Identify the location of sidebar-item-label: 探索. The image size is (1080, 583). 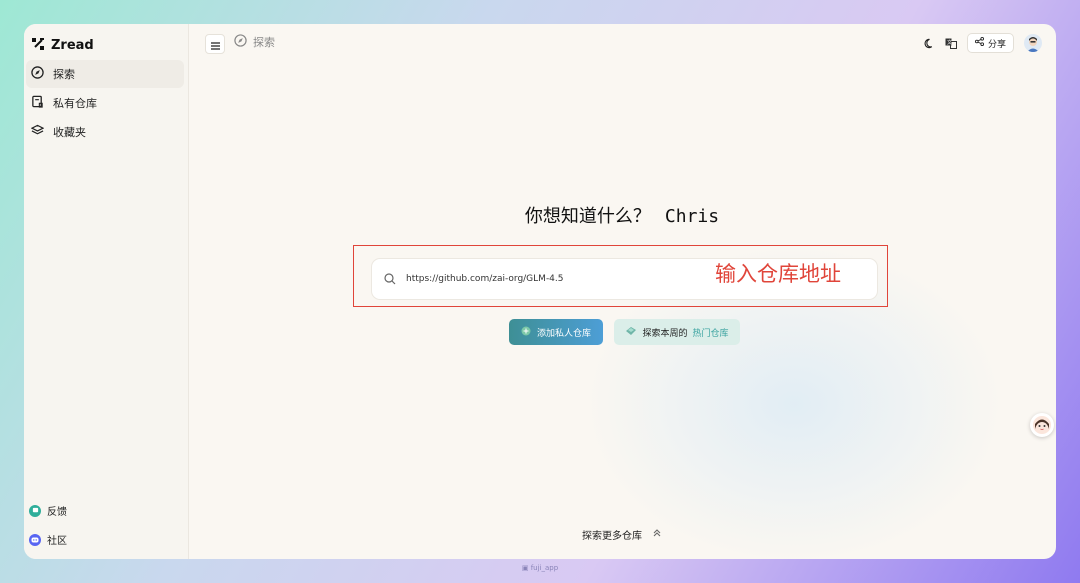
(64, 74).